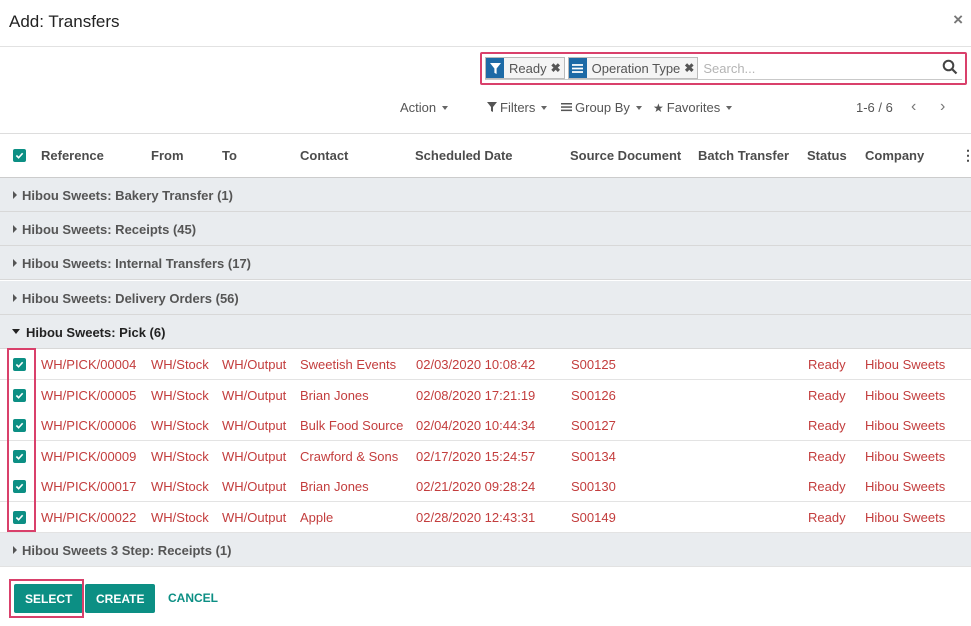  I want to click on close-icon: ×, so click(958, 20).